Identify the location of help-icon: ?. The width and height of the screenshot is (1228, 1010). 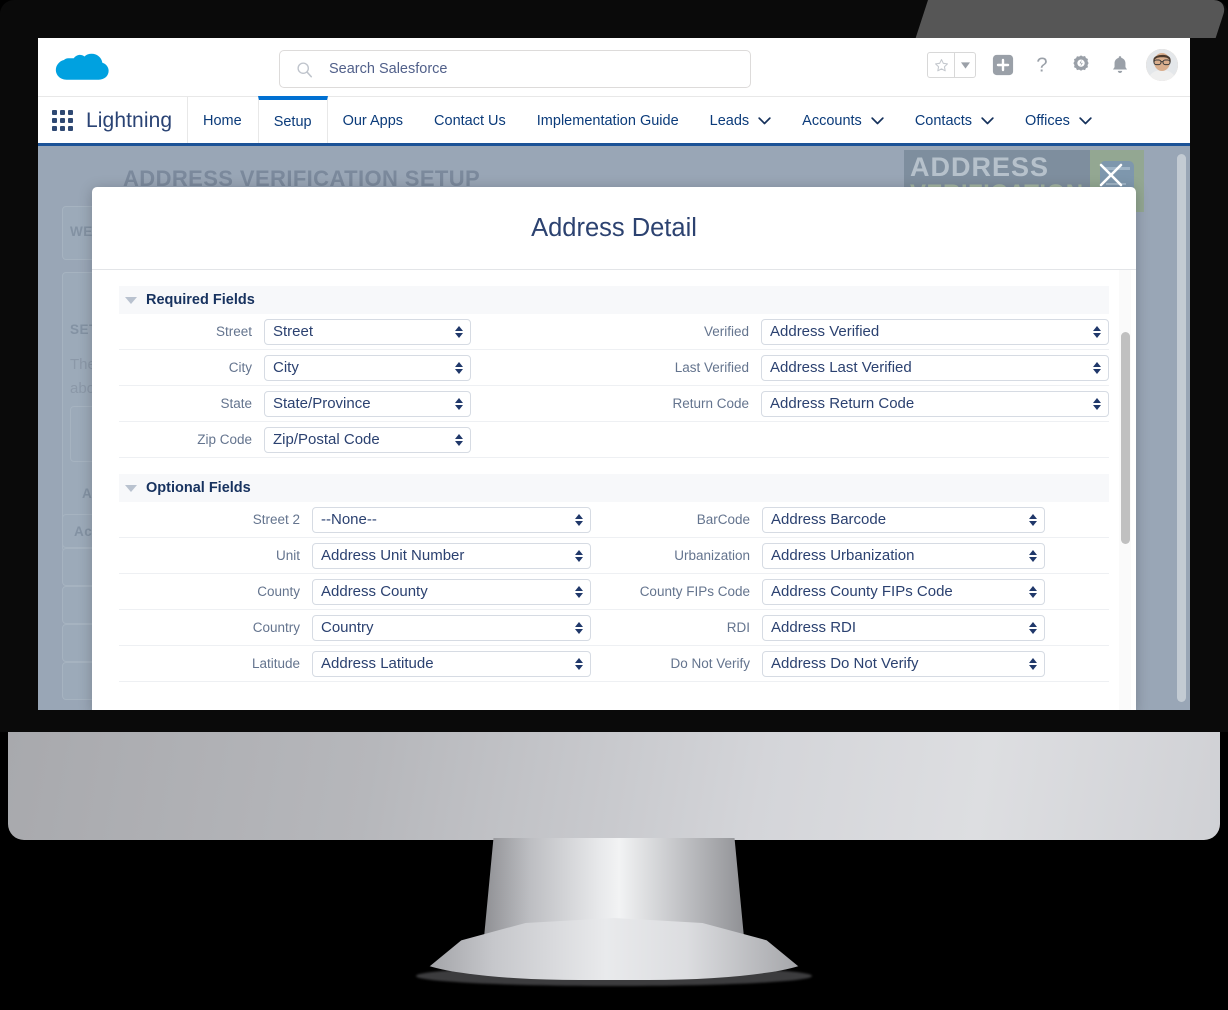
(1041, 65).